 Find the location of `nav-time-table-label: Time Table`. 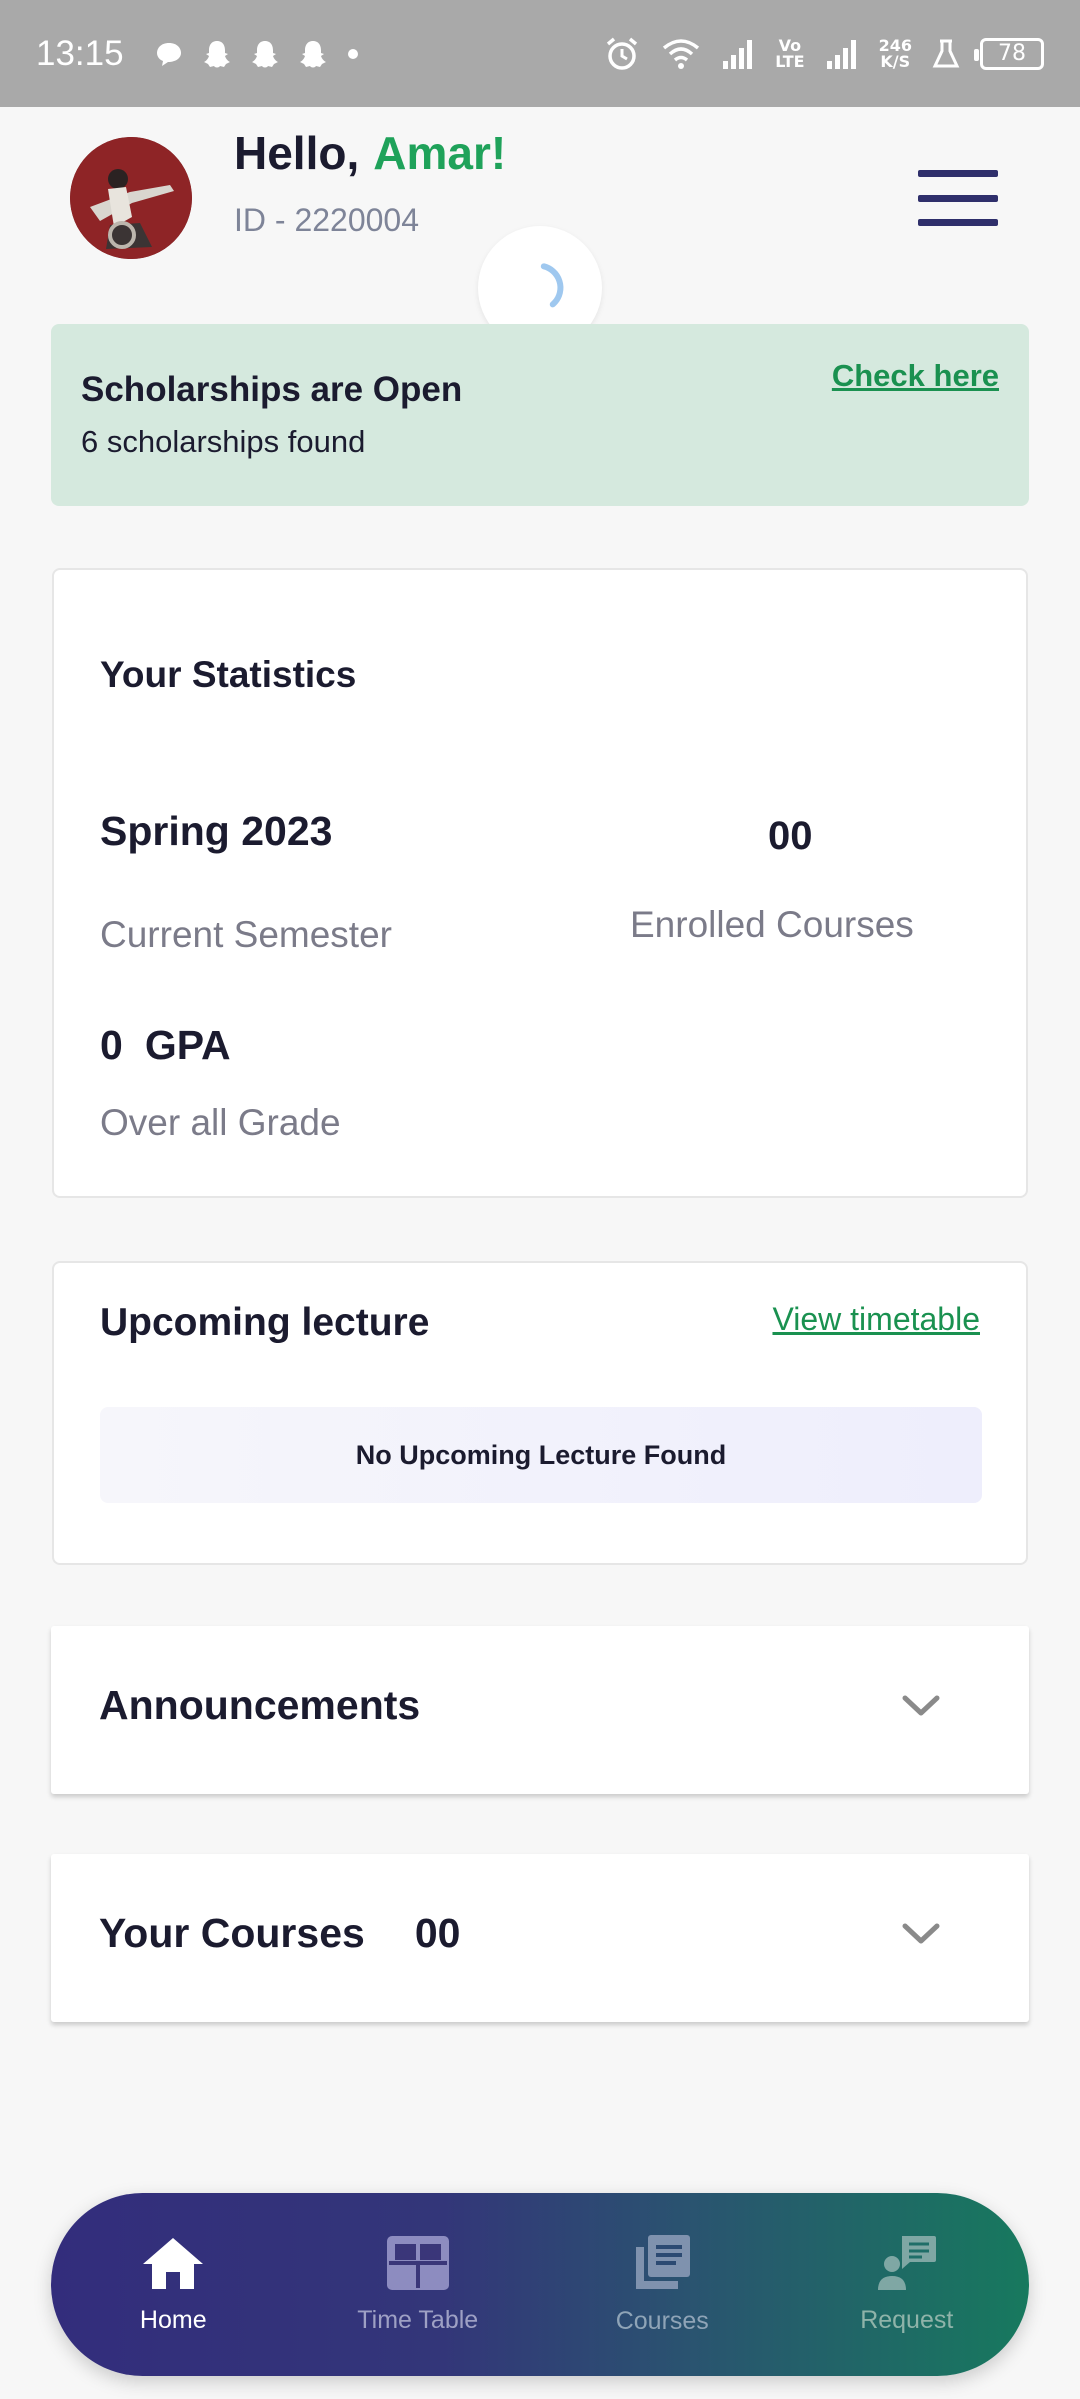

nav-time-table-label: Time Table is located at coordinates (418, 2320).